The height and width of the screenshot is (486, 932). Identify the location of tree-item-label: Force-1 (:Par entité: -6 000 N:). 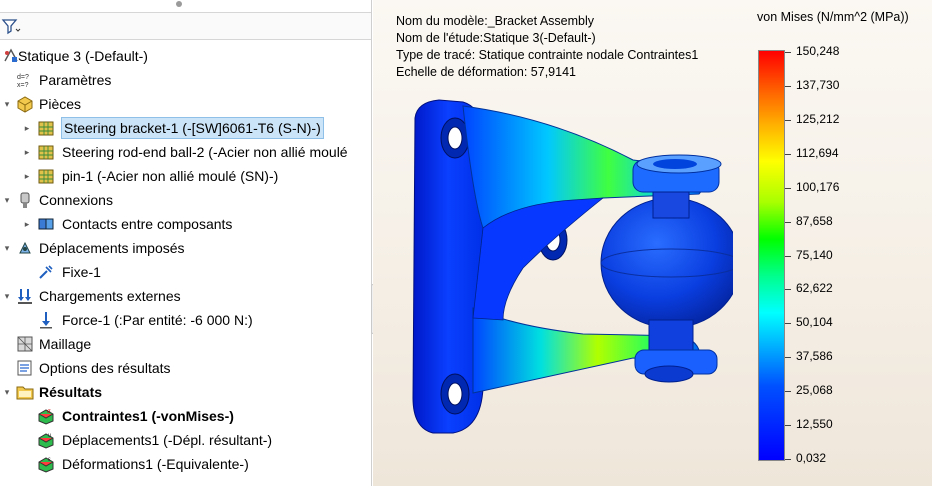
(157, 320).